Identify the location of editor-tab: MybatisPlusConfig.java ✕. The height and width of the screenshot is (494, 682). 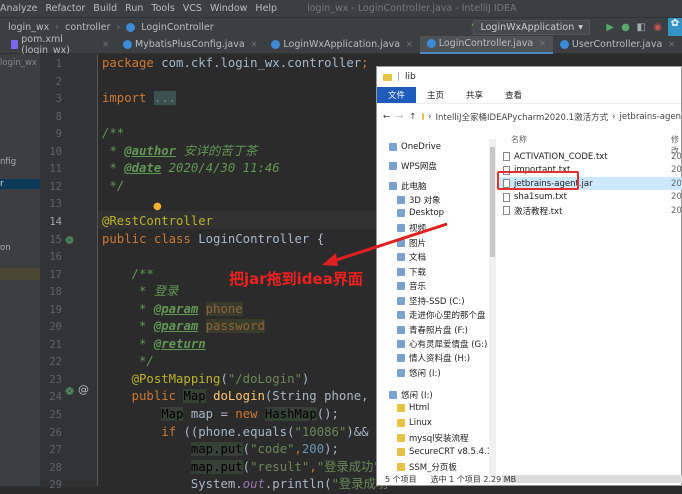
(190, 45).